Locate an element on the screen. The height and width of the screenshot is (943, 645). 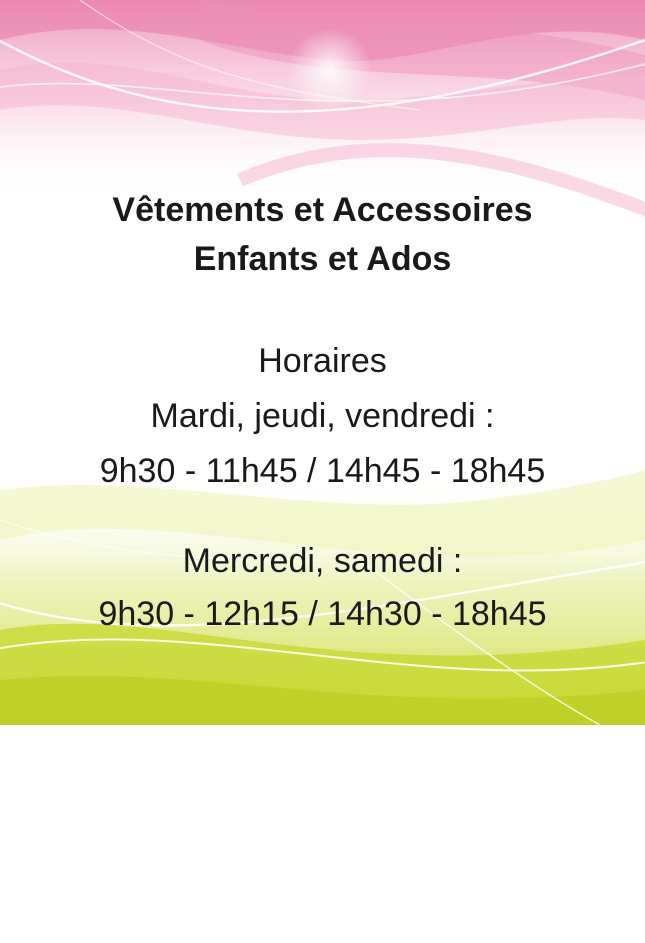
hours-heading: Horaires is located at coordinates (322, 361).